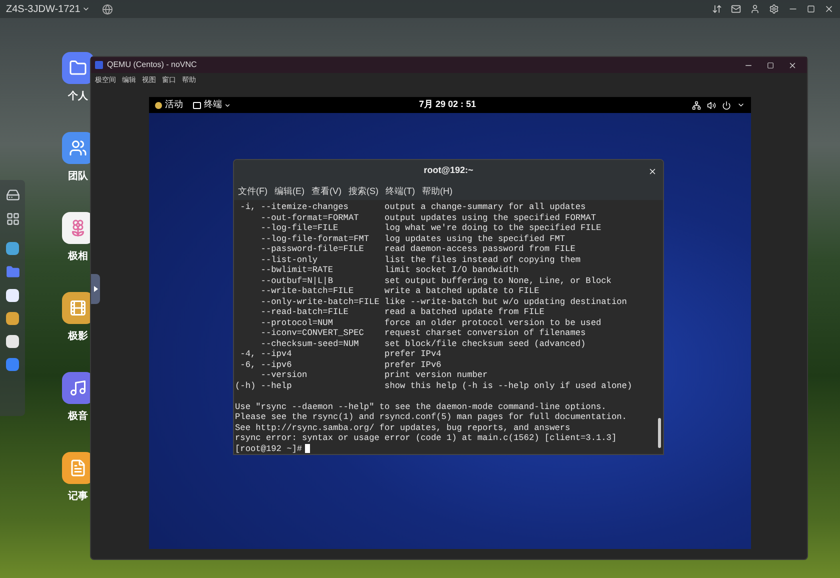  Describe the element at coordinates (13, 219) in the screenshot. I see `grid-icon` at that location.